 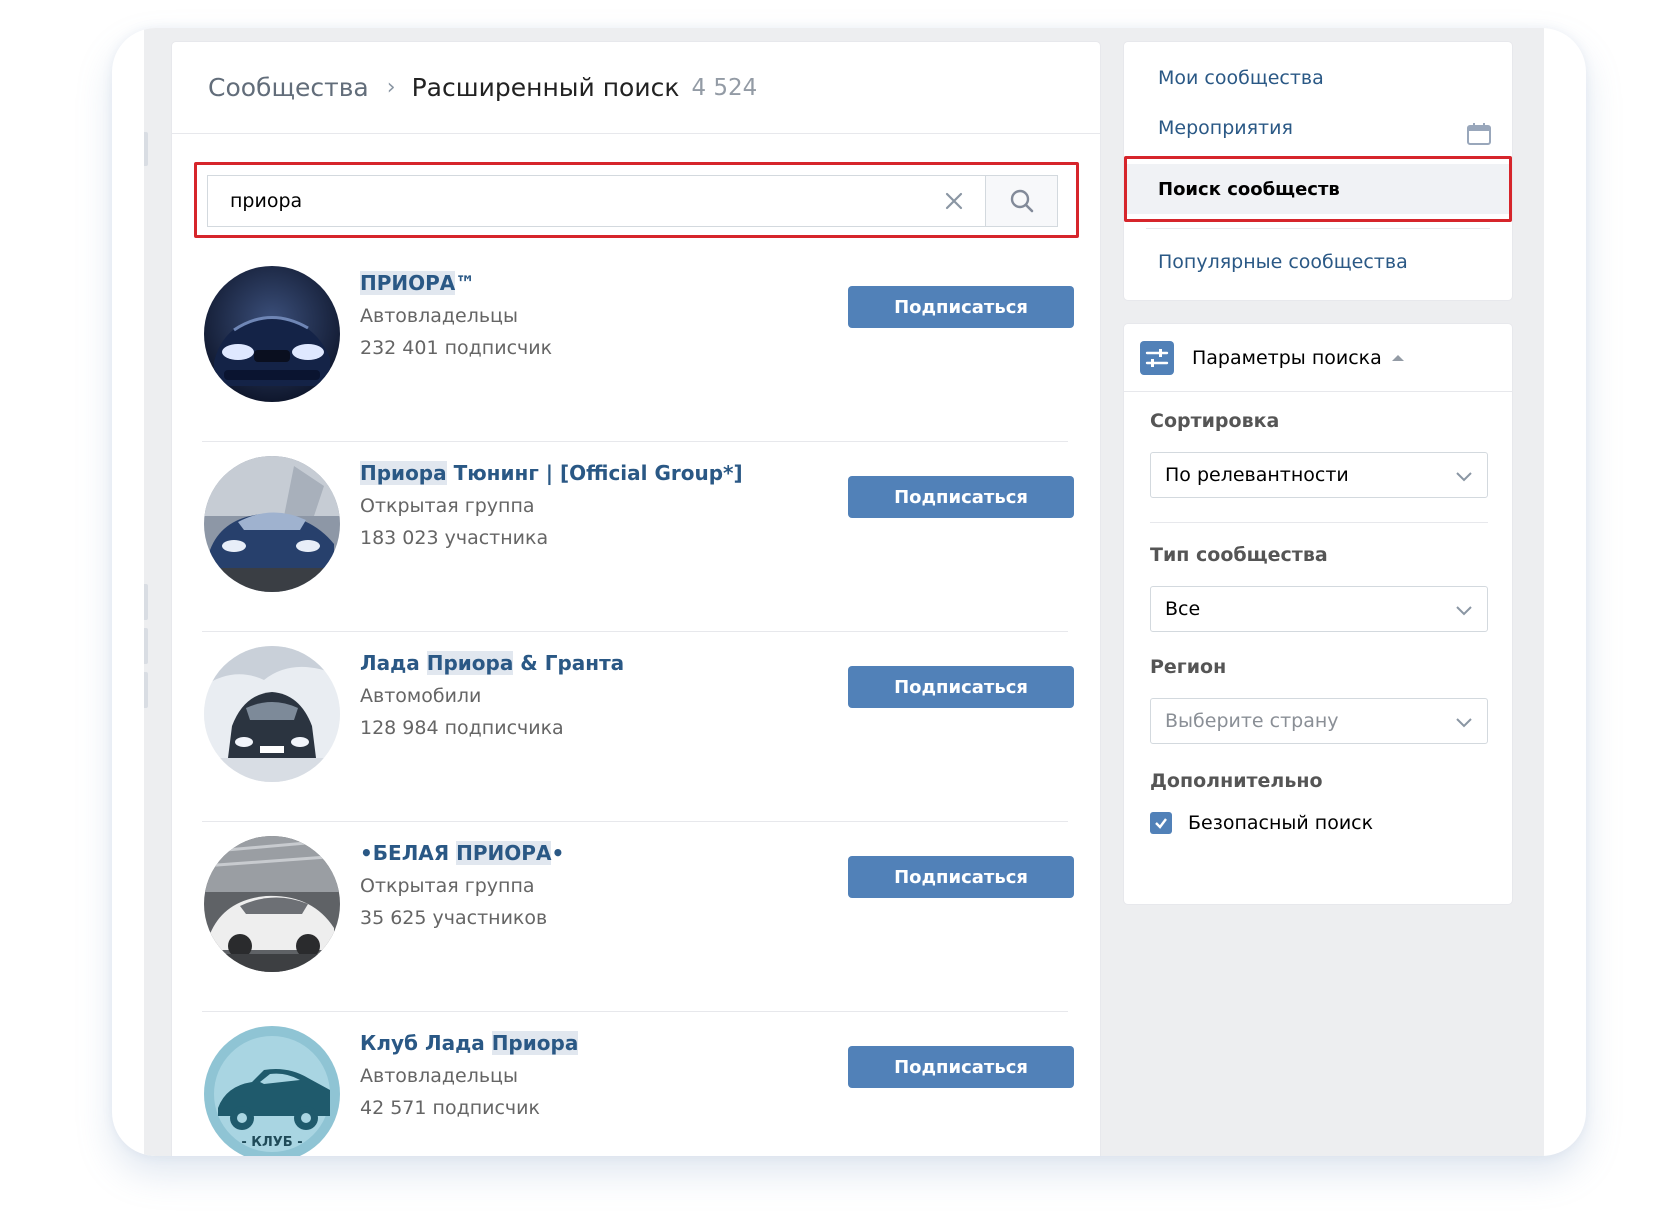 I want to click on menu-highlight-frame, so click(x=1318, y=189).